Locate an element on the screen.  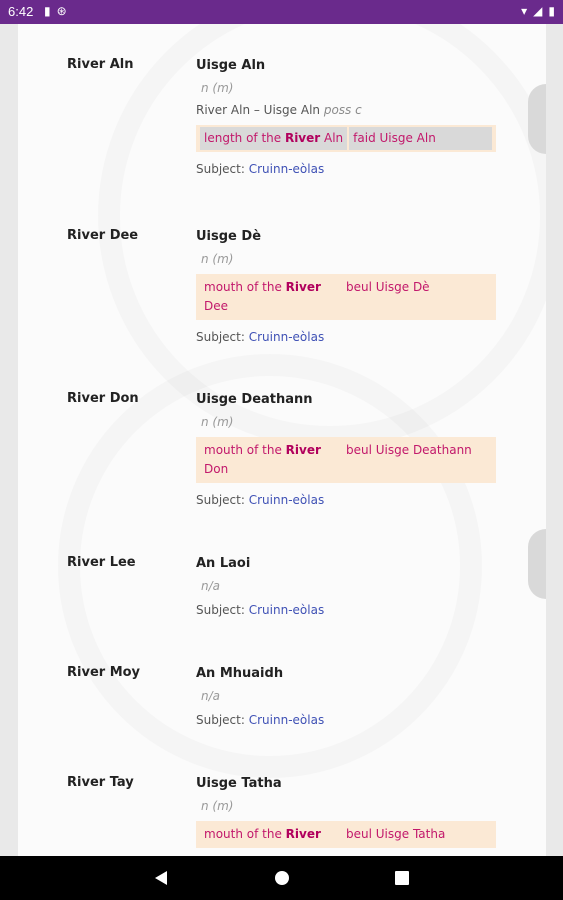
home-icon is located at coordinates (282, 878).